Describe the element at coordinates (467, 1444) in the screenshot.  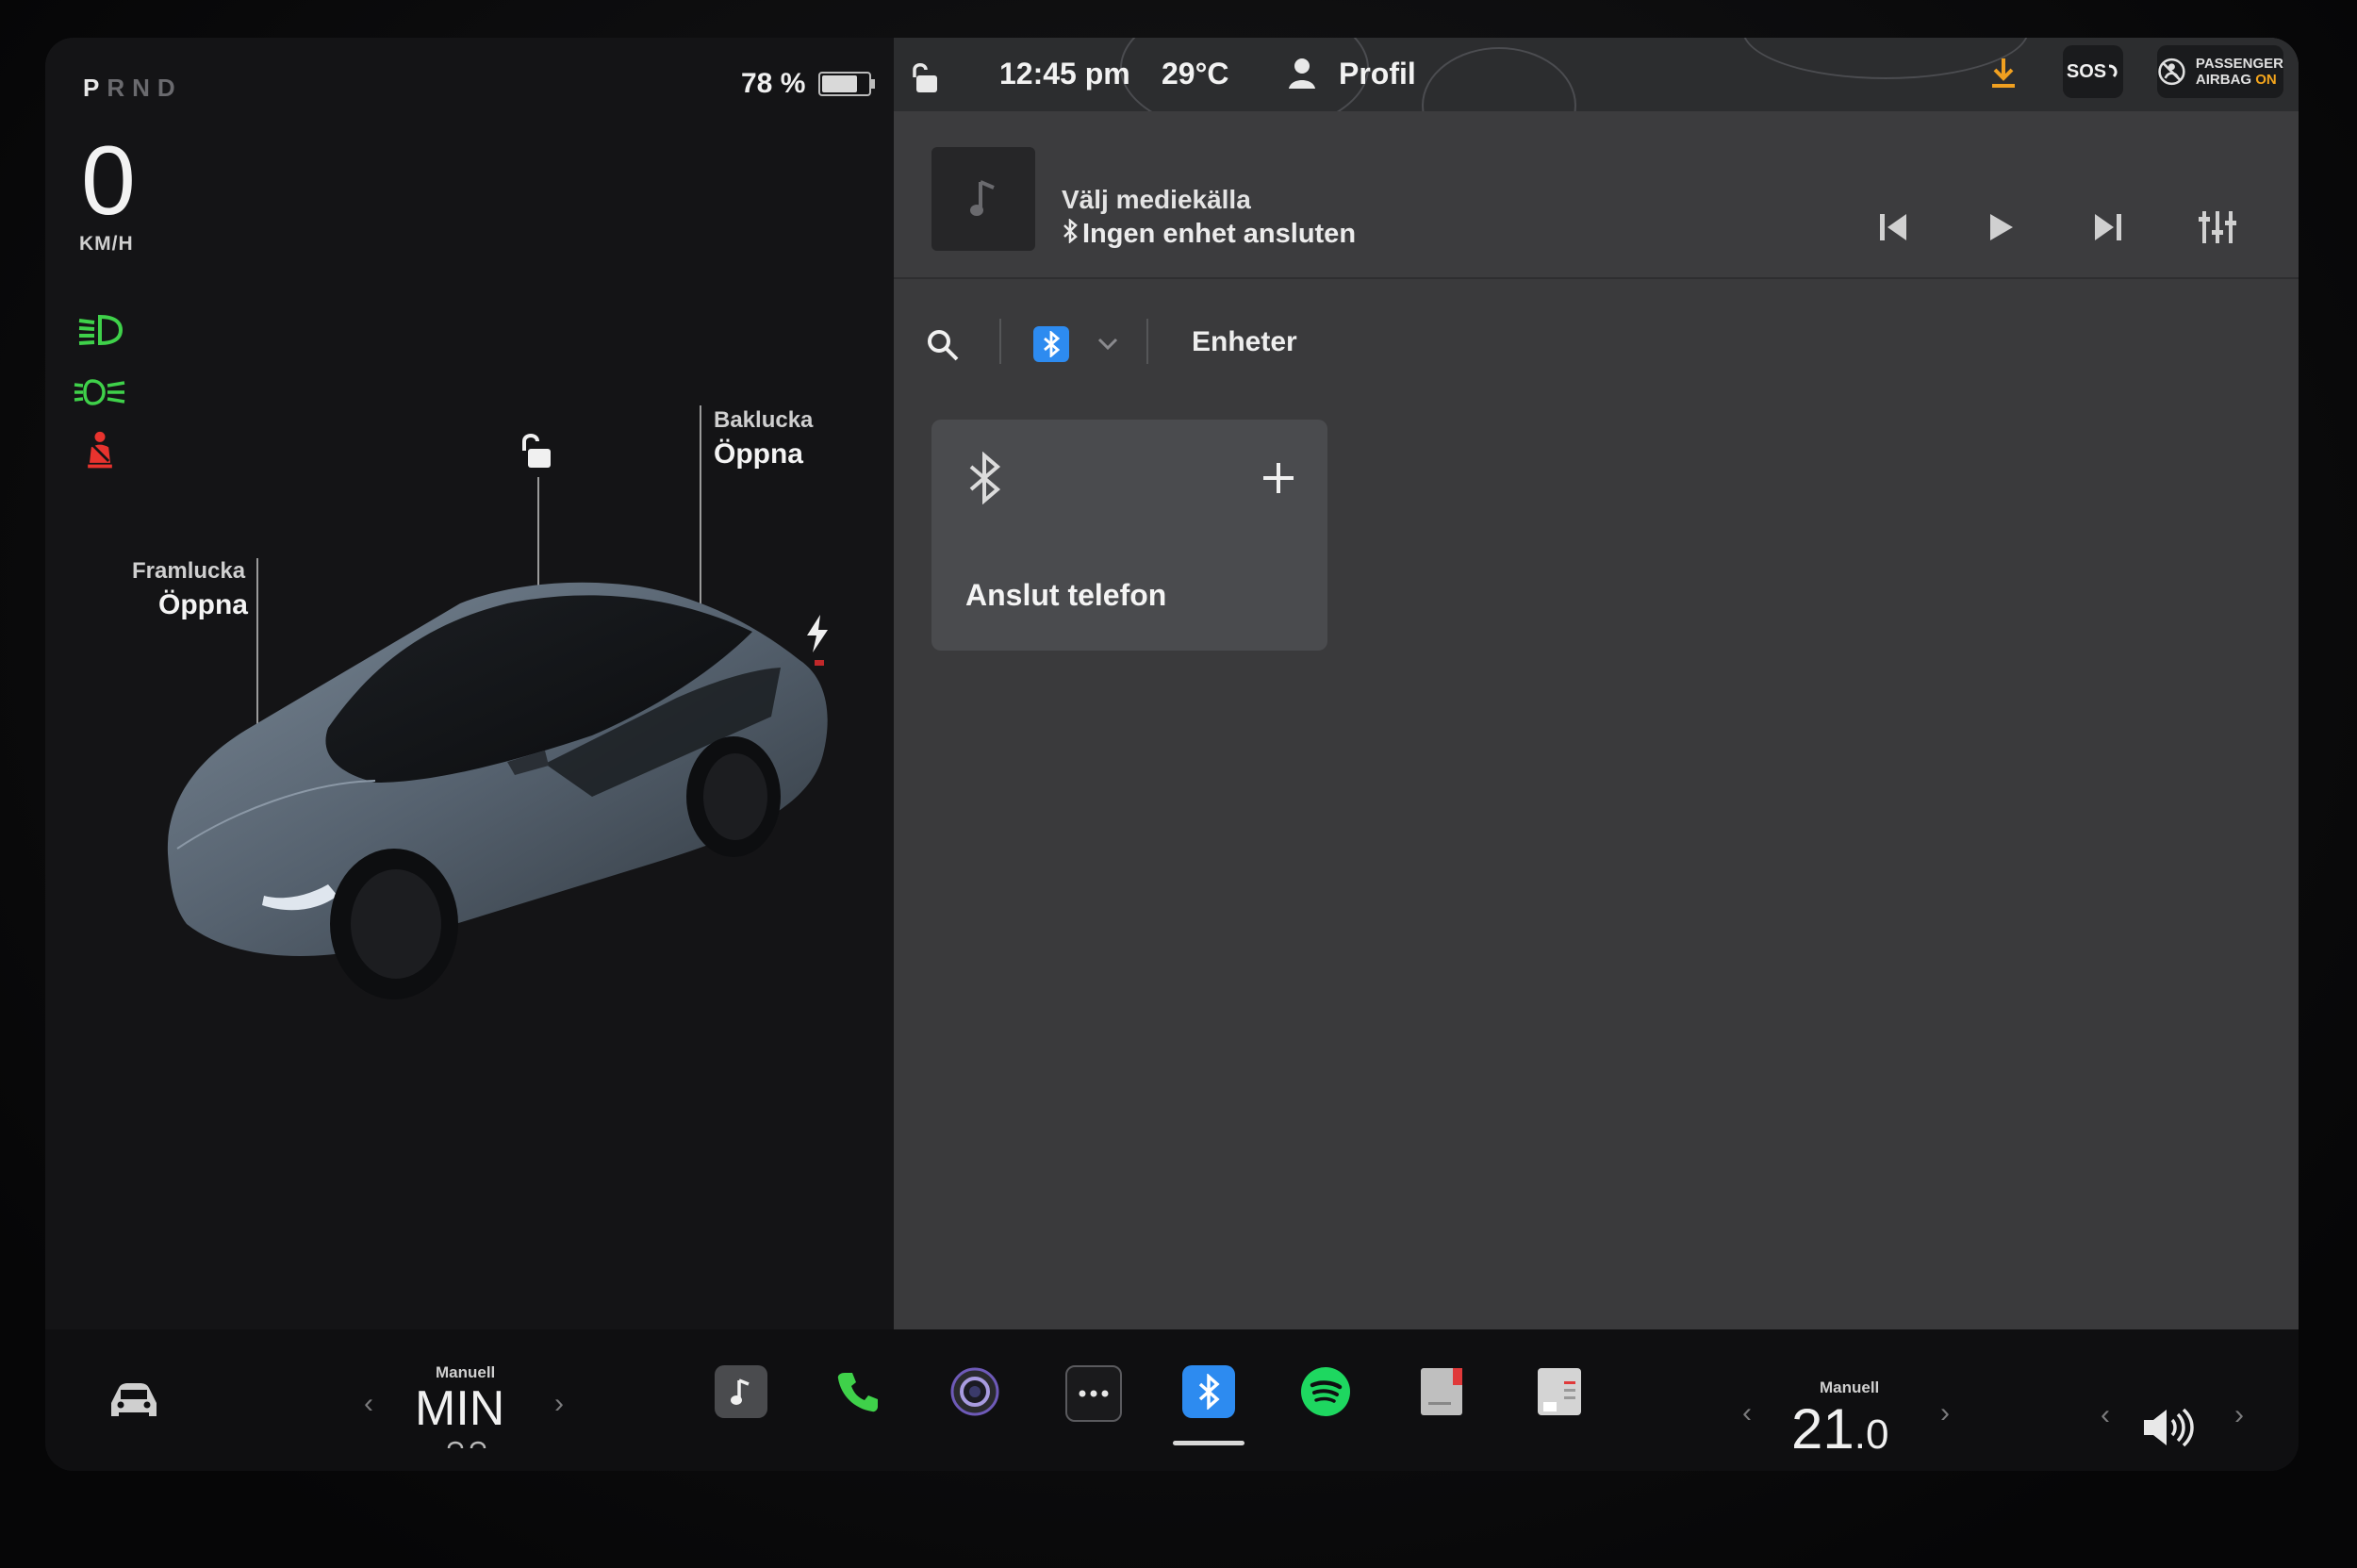
I see `seat-heater-icon` at that location.